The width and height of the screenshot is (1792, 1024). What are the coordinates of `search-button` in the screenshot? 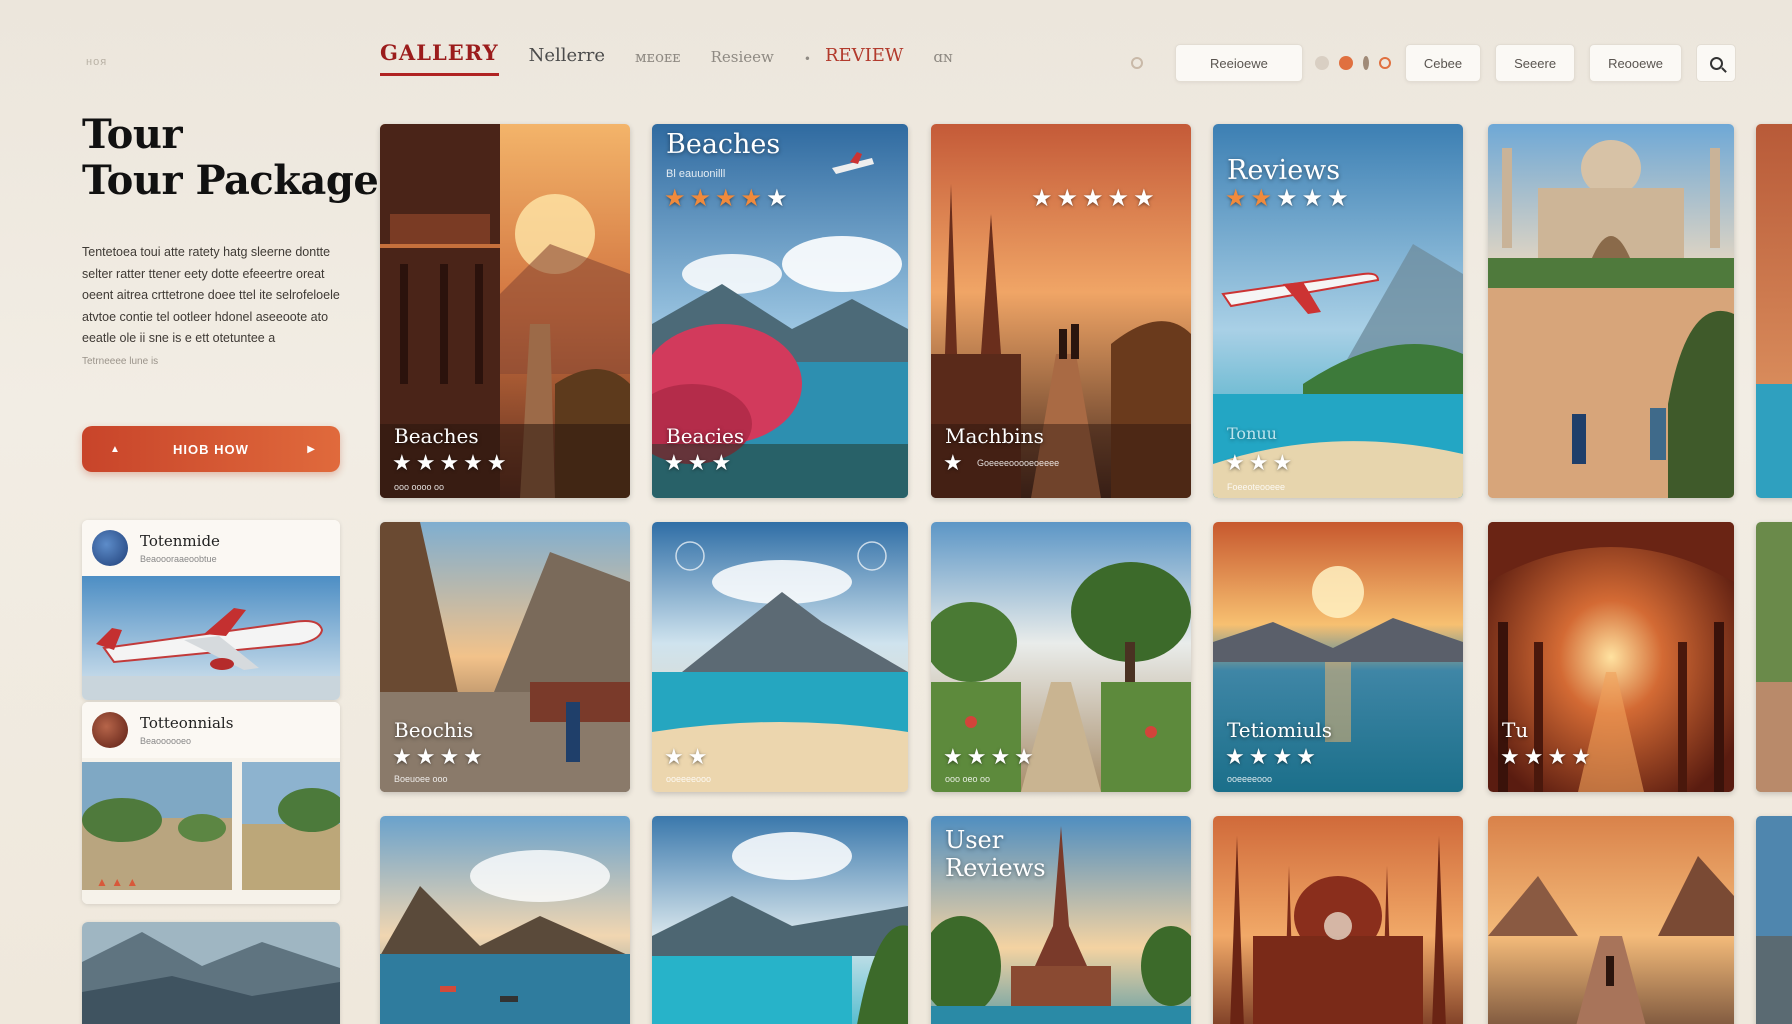 It's located at (1716, 63).